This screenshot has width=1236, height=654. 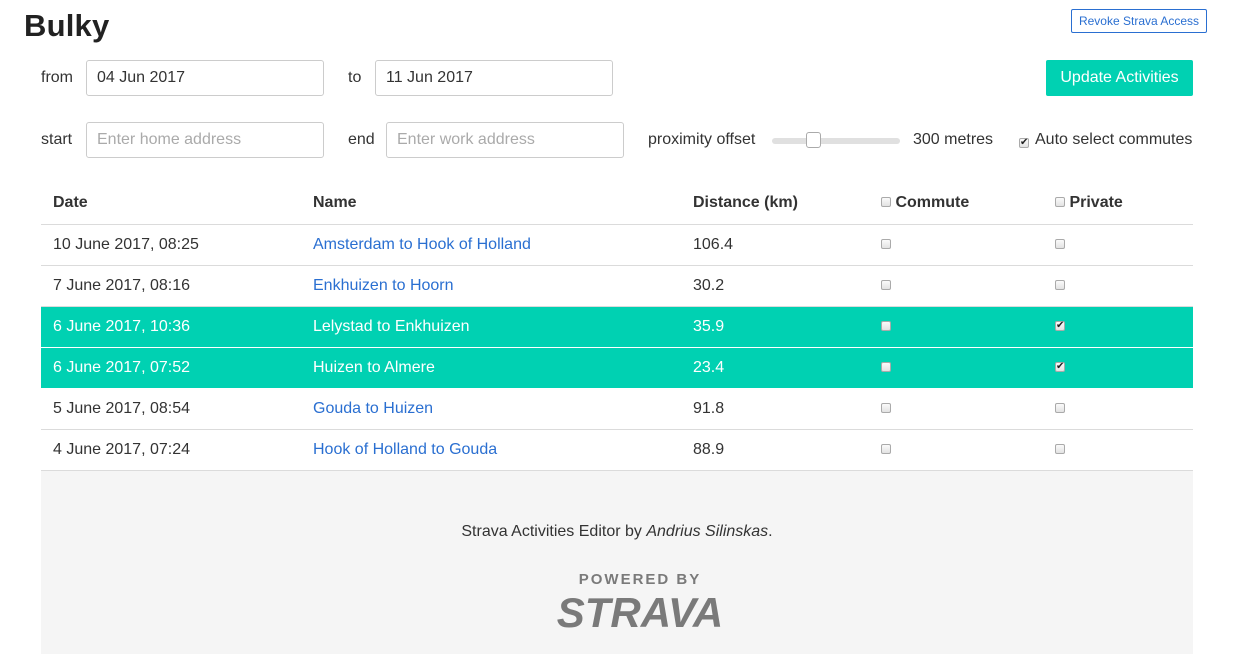 I want to click on from-label: from, so click(x=57, y=77).